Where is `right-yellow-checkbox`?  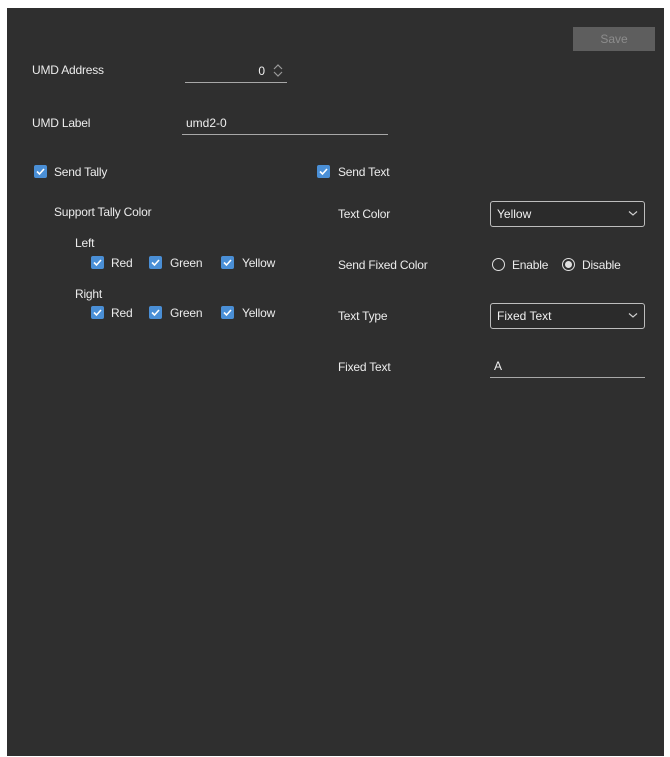
right-yellow-checkbox is located at coordinates (227, 312).